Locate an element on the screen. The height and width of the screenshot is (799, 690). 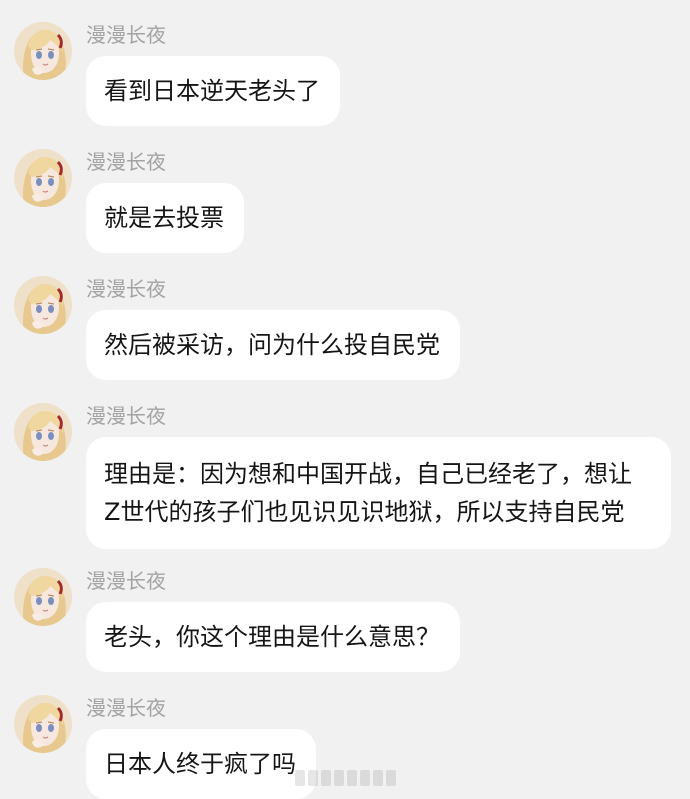
message-bubble: 日本人终于疯了吗 is located at coordinates (201, 764).